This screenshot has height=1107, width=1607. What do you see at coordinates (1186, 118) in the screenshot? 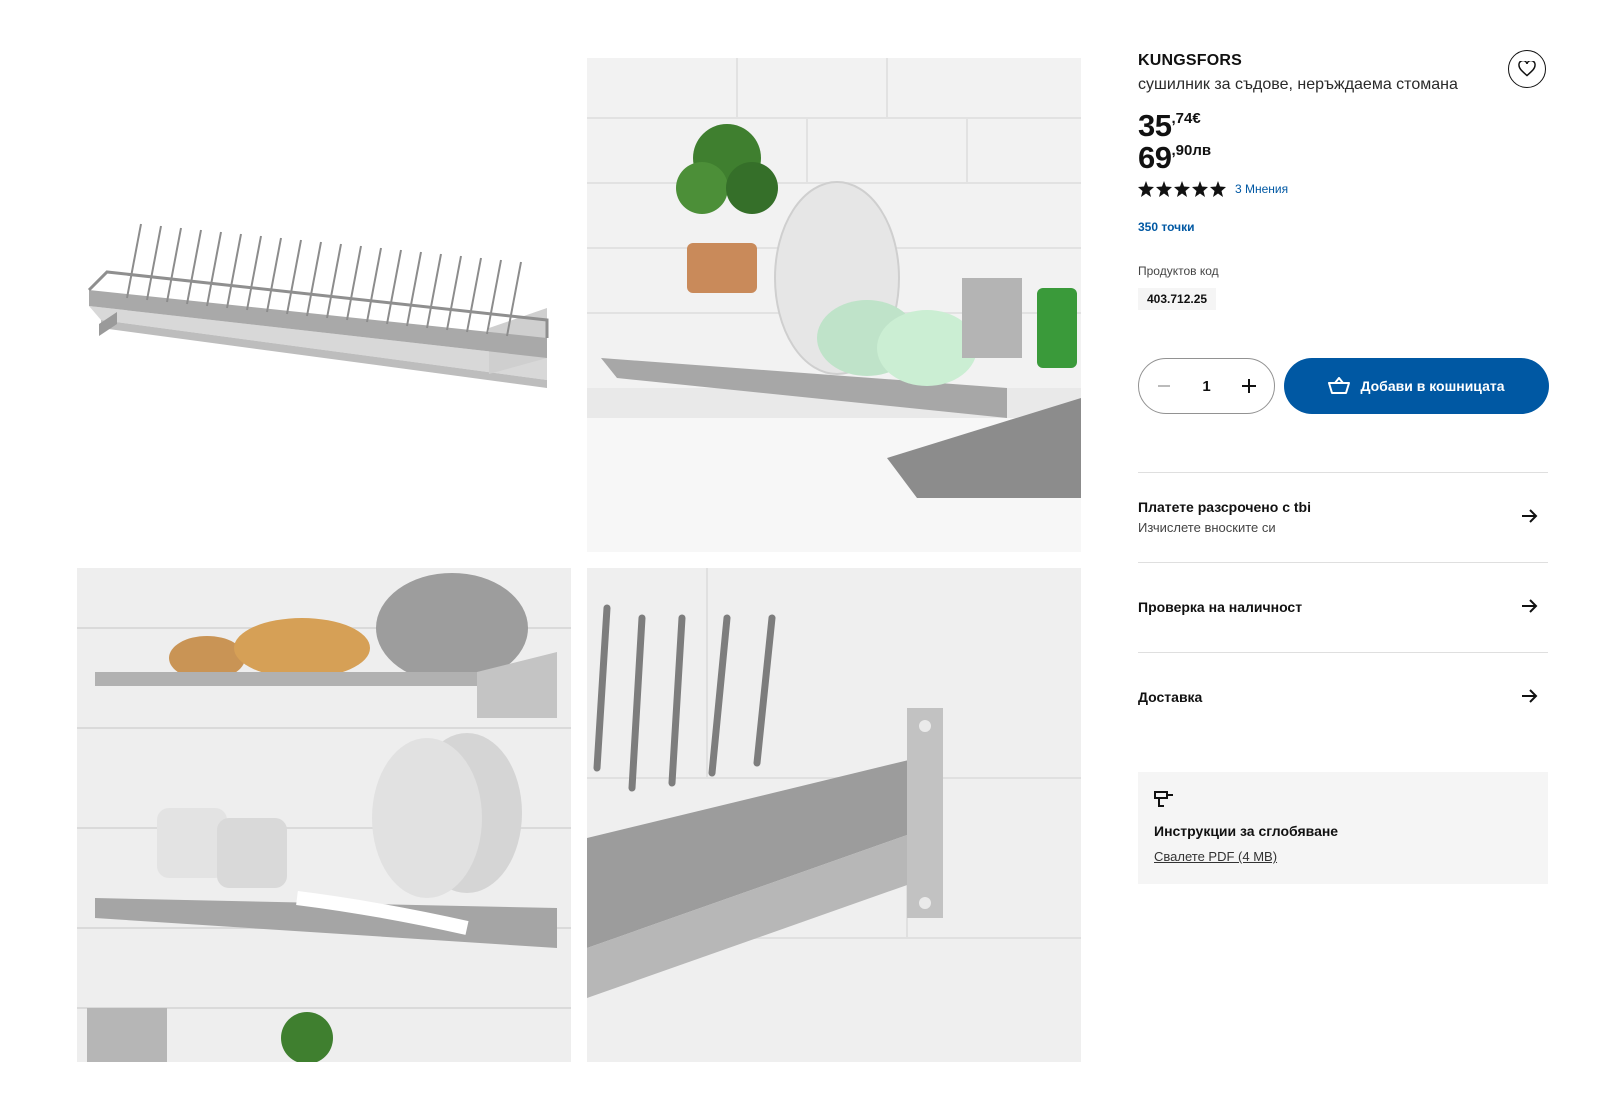
I see `price-eur-decimal: ,74€` at bounding box center [1186, 118].